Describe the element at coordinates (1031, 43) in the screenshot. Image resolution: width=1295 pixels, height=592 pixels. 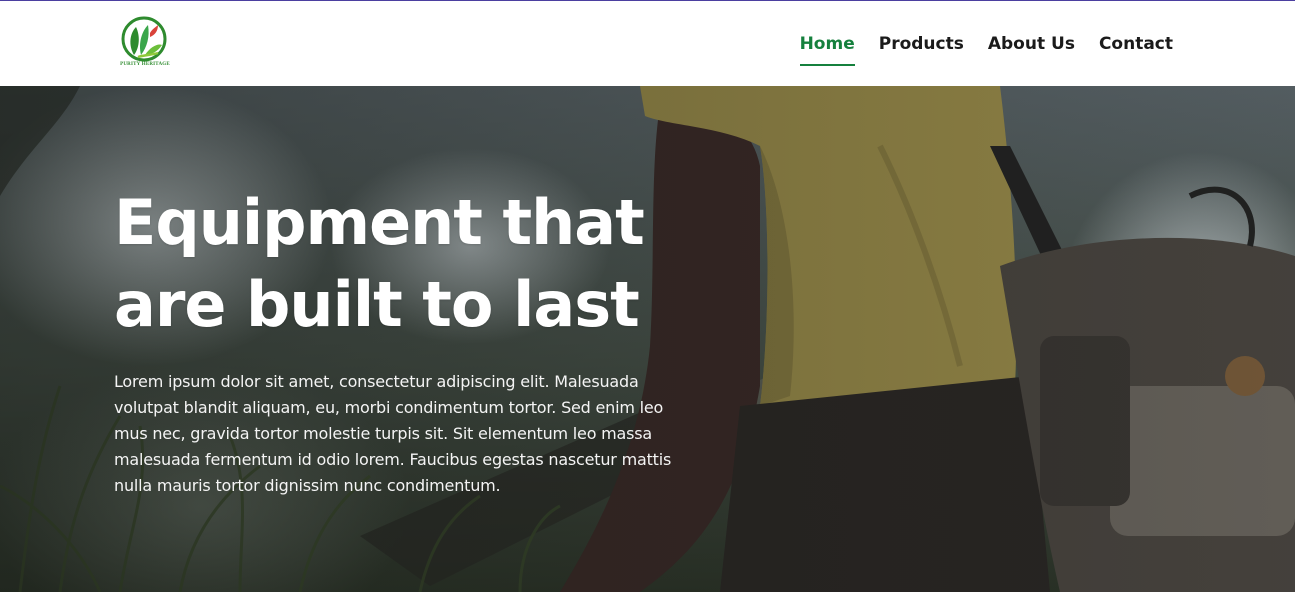
I see `nav-about-us-link: About Us` at that location.